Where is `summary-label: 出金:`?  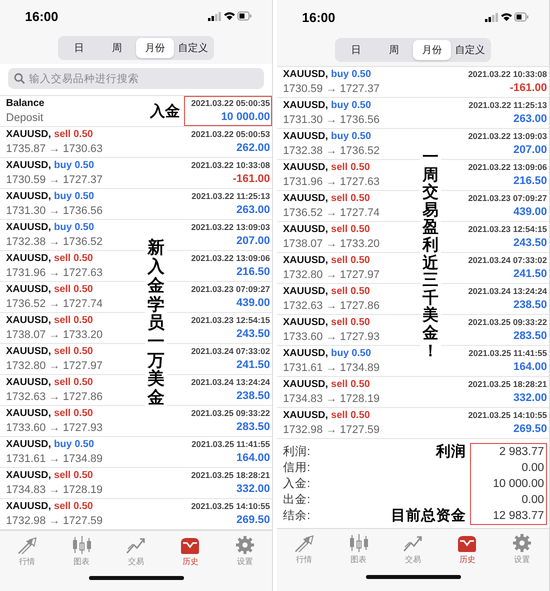 summary-label: 出金: is located at coordinates (296, 499).